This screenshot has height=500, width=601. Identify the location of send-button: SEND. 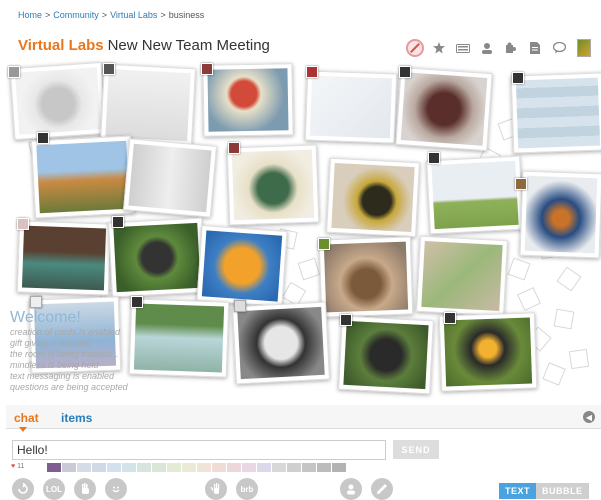
(416, 449).